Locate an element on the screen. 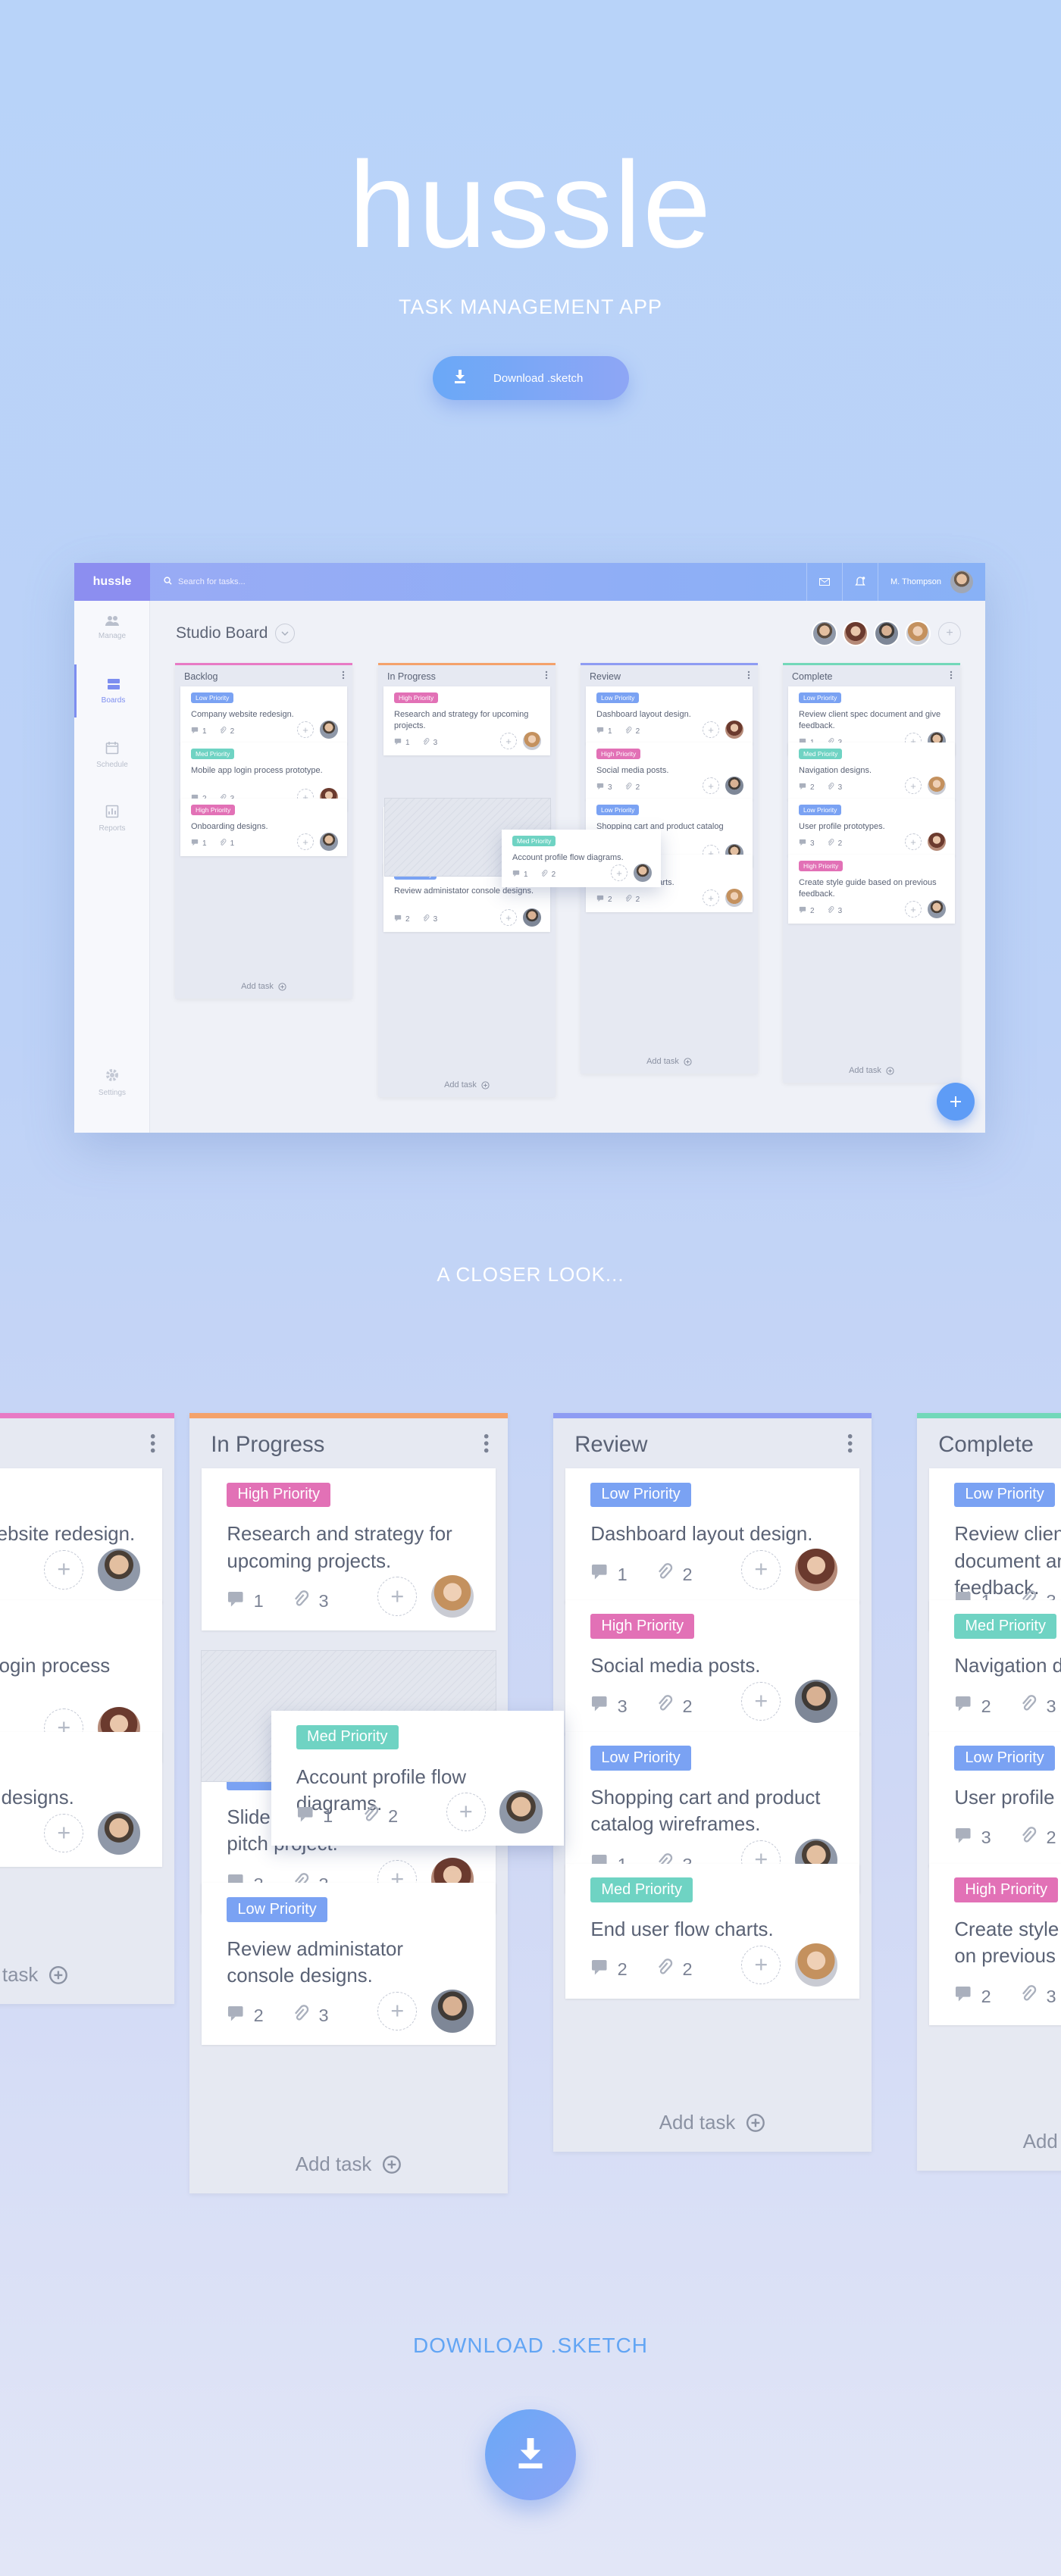  column-title: In Progress is located at coordinates (268, 1445).